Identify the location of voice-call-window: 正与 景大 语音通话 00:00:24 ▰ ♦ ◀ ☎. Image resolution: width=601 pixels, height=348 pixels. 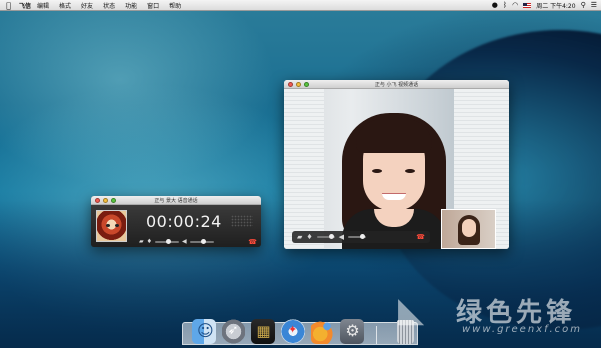
(176, 221).